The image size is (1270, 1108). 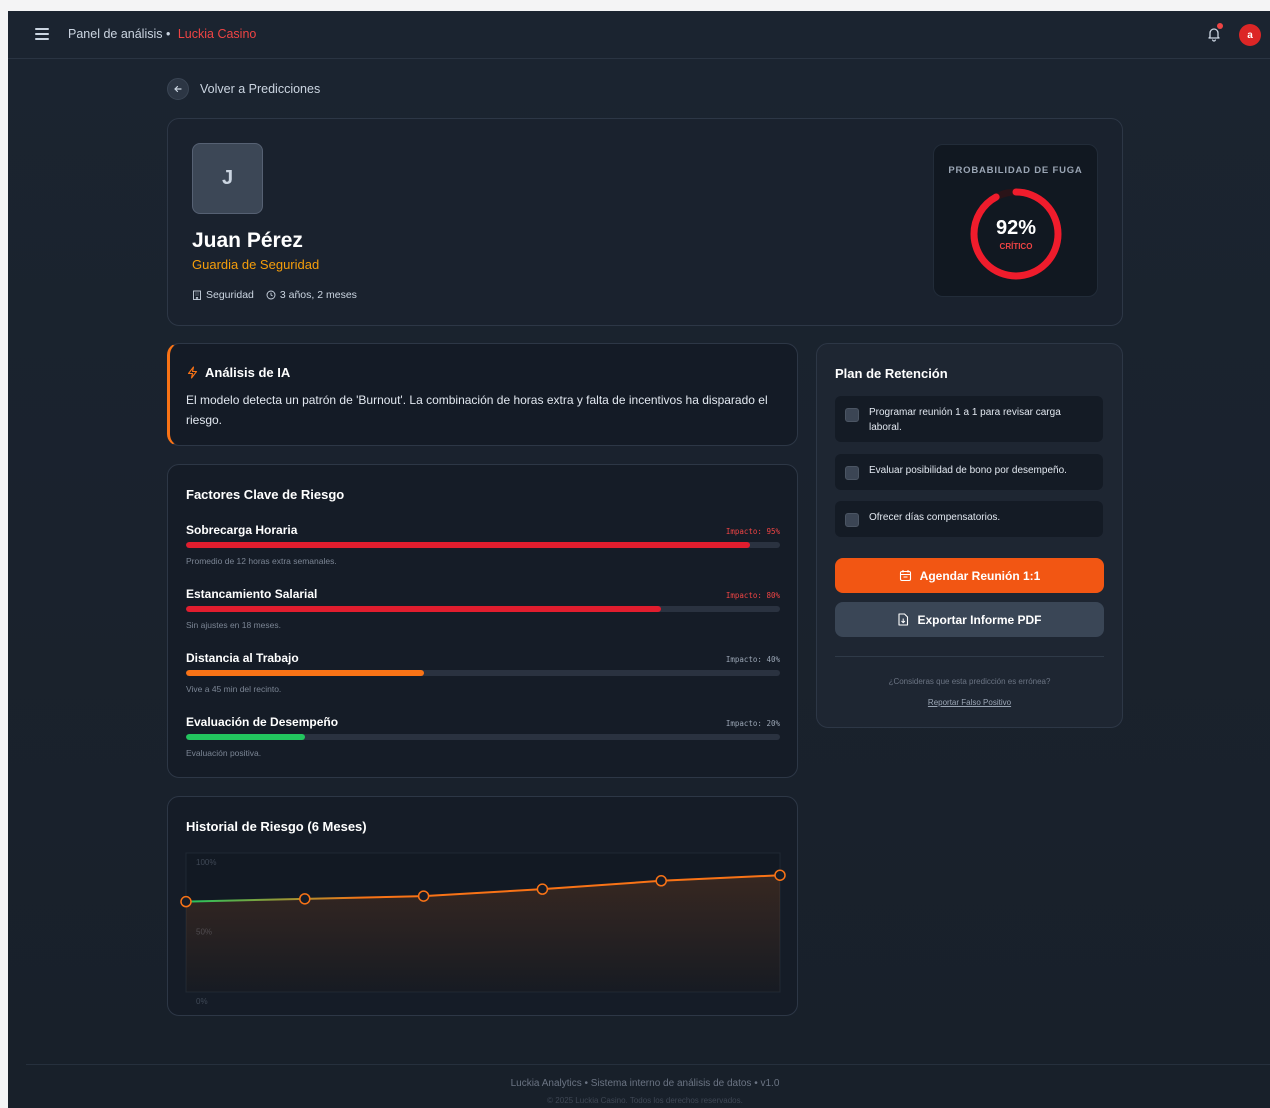 What do you see at coordinates (197, 295) in the screenshot?
I see `building-icon` at bounding box center [197, 295].